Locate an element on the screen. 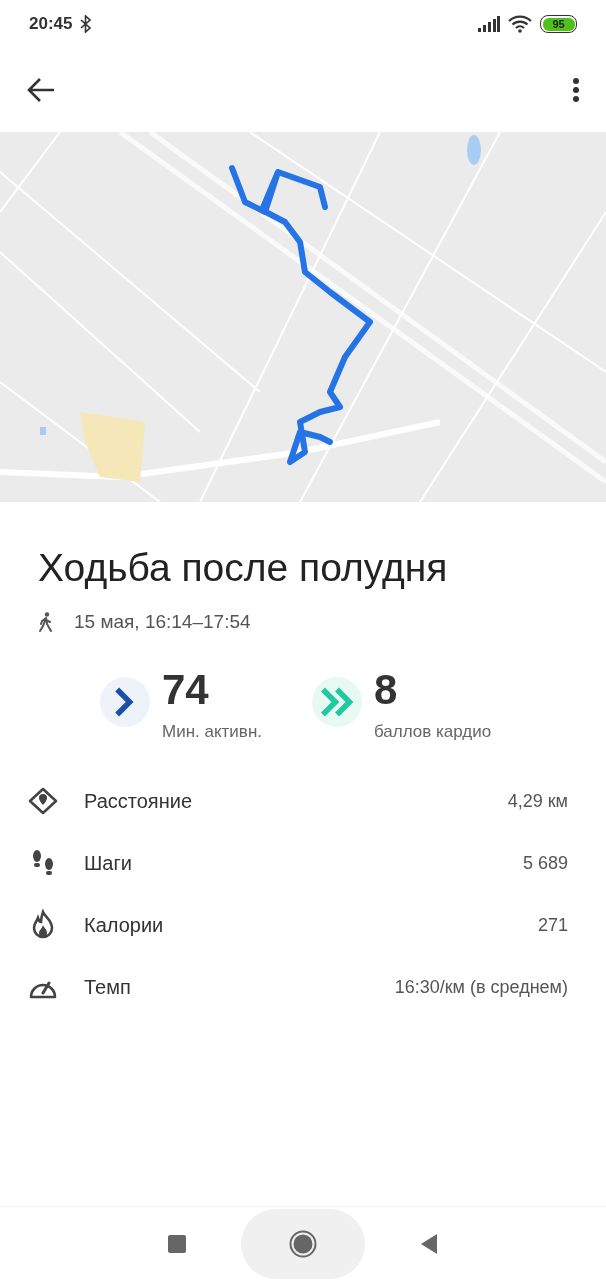 The height and width of the screenshot is (1280, 606). stat-label: Калории is located at coordinates (124, 925).